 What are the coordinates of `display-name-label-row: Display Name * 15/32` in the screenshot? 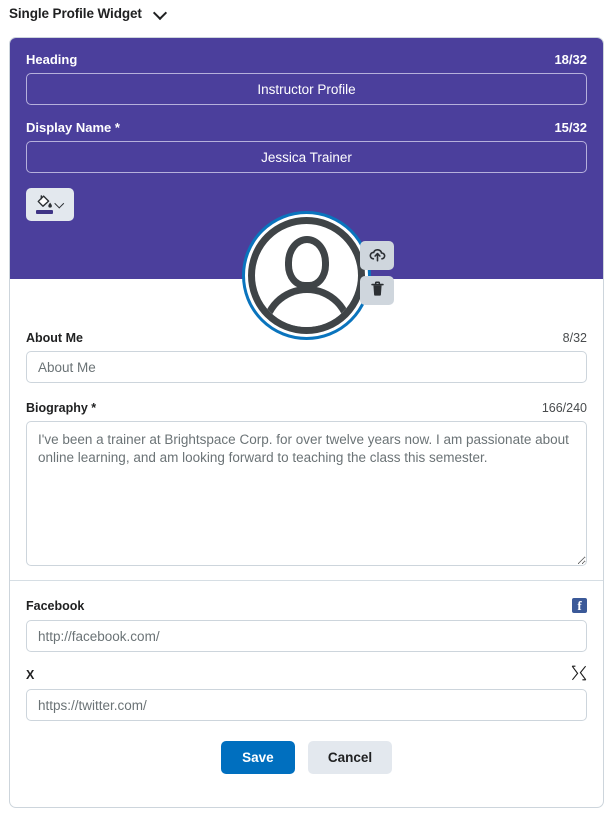 It's located at (306, 127).